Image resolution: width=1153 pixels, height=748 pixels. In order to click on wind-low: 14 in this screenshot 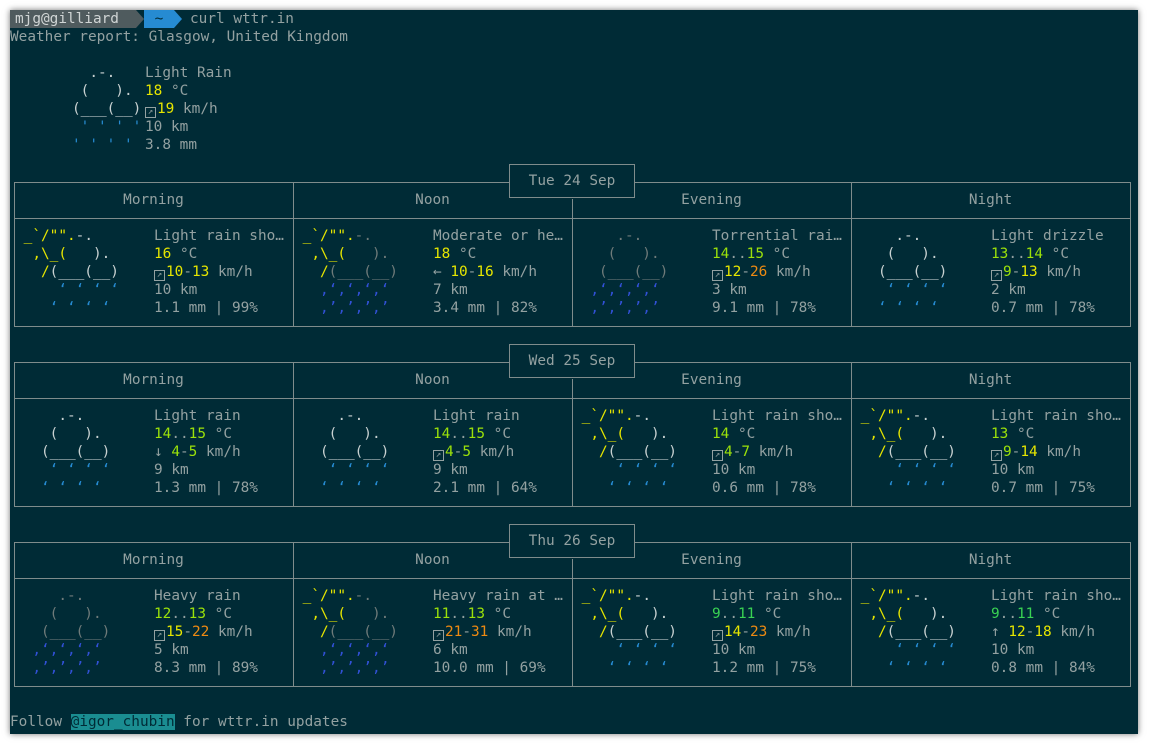, I will do `click(733, 632)`.